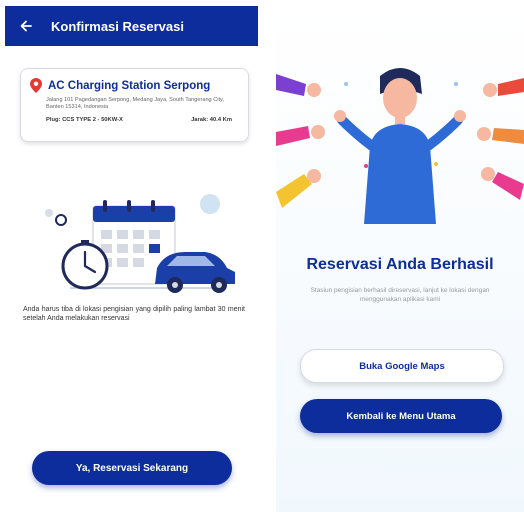  Describe the element at coordinates (400, 264) in the screenshot. I see `success-title: Reservasi Anda Berhasil` at that location.